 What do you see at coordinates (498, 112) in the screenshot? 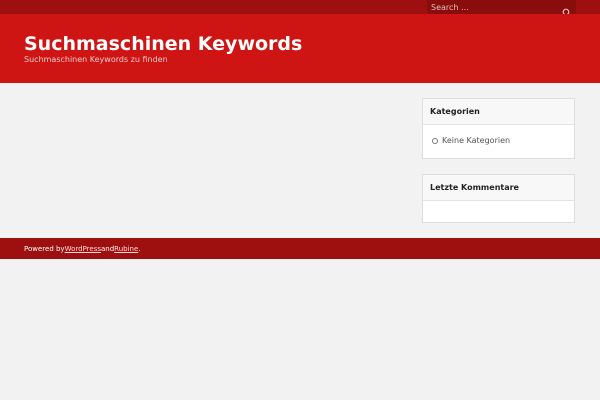
I see `categories-widget-title: Kategorien` at bounding box center [498, 112].